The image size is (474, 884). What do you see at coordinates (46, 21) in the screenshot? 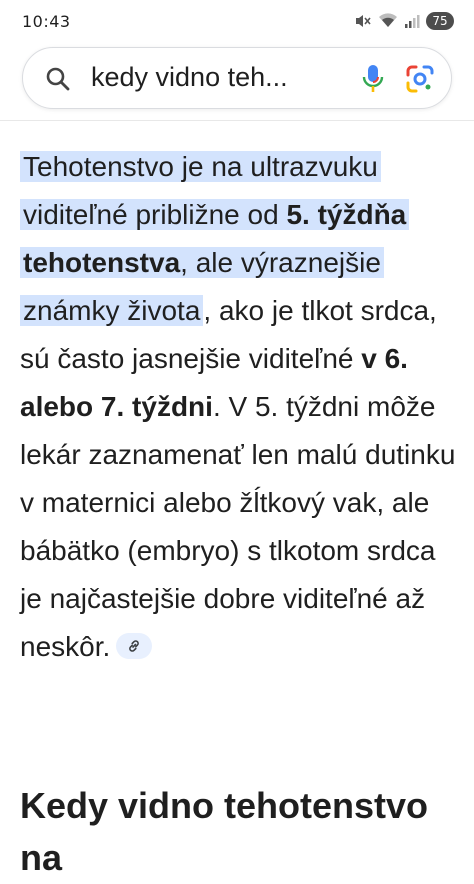
I see `status-time: 10:43` at bounding box center [46, 21].